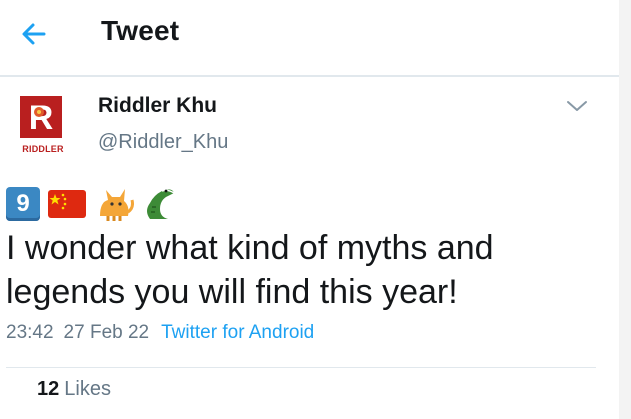  I want to click on likes-stat: 12 Likes, so click(74, 389).